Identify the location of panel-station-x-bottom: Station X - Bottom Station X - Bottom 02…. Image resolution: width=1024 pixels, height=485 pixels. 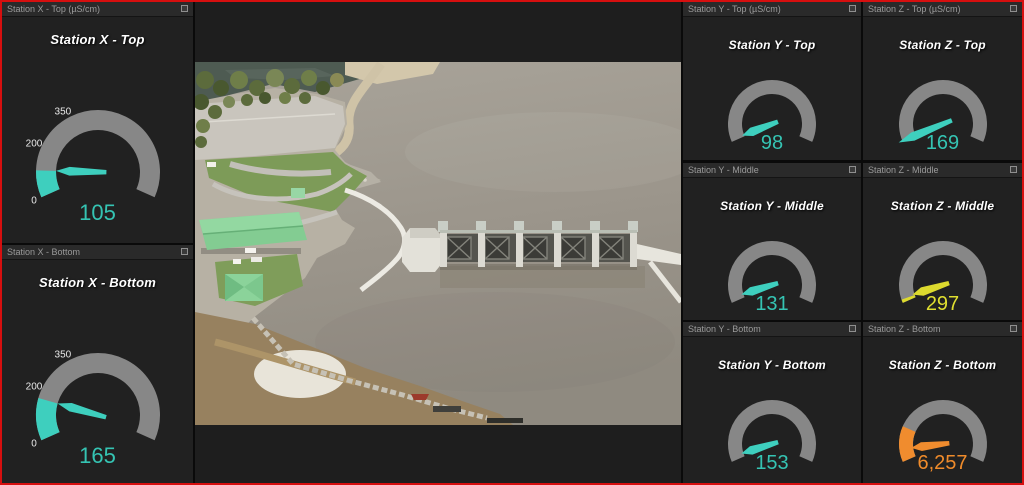
(97, 364).